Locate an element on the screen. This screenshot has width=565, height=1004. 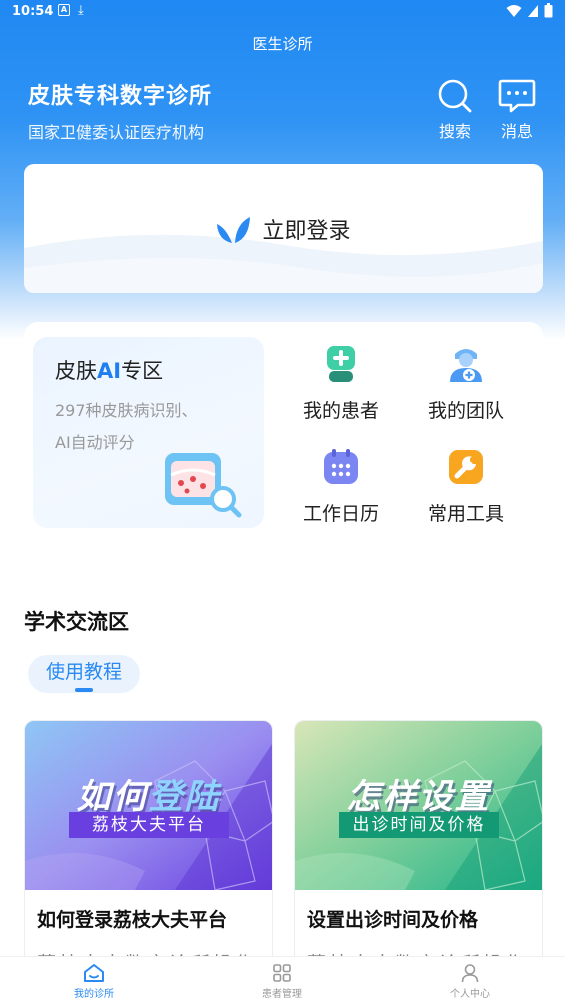
nav-personal-center: 个人中心 is located at coordinates (470, 981).